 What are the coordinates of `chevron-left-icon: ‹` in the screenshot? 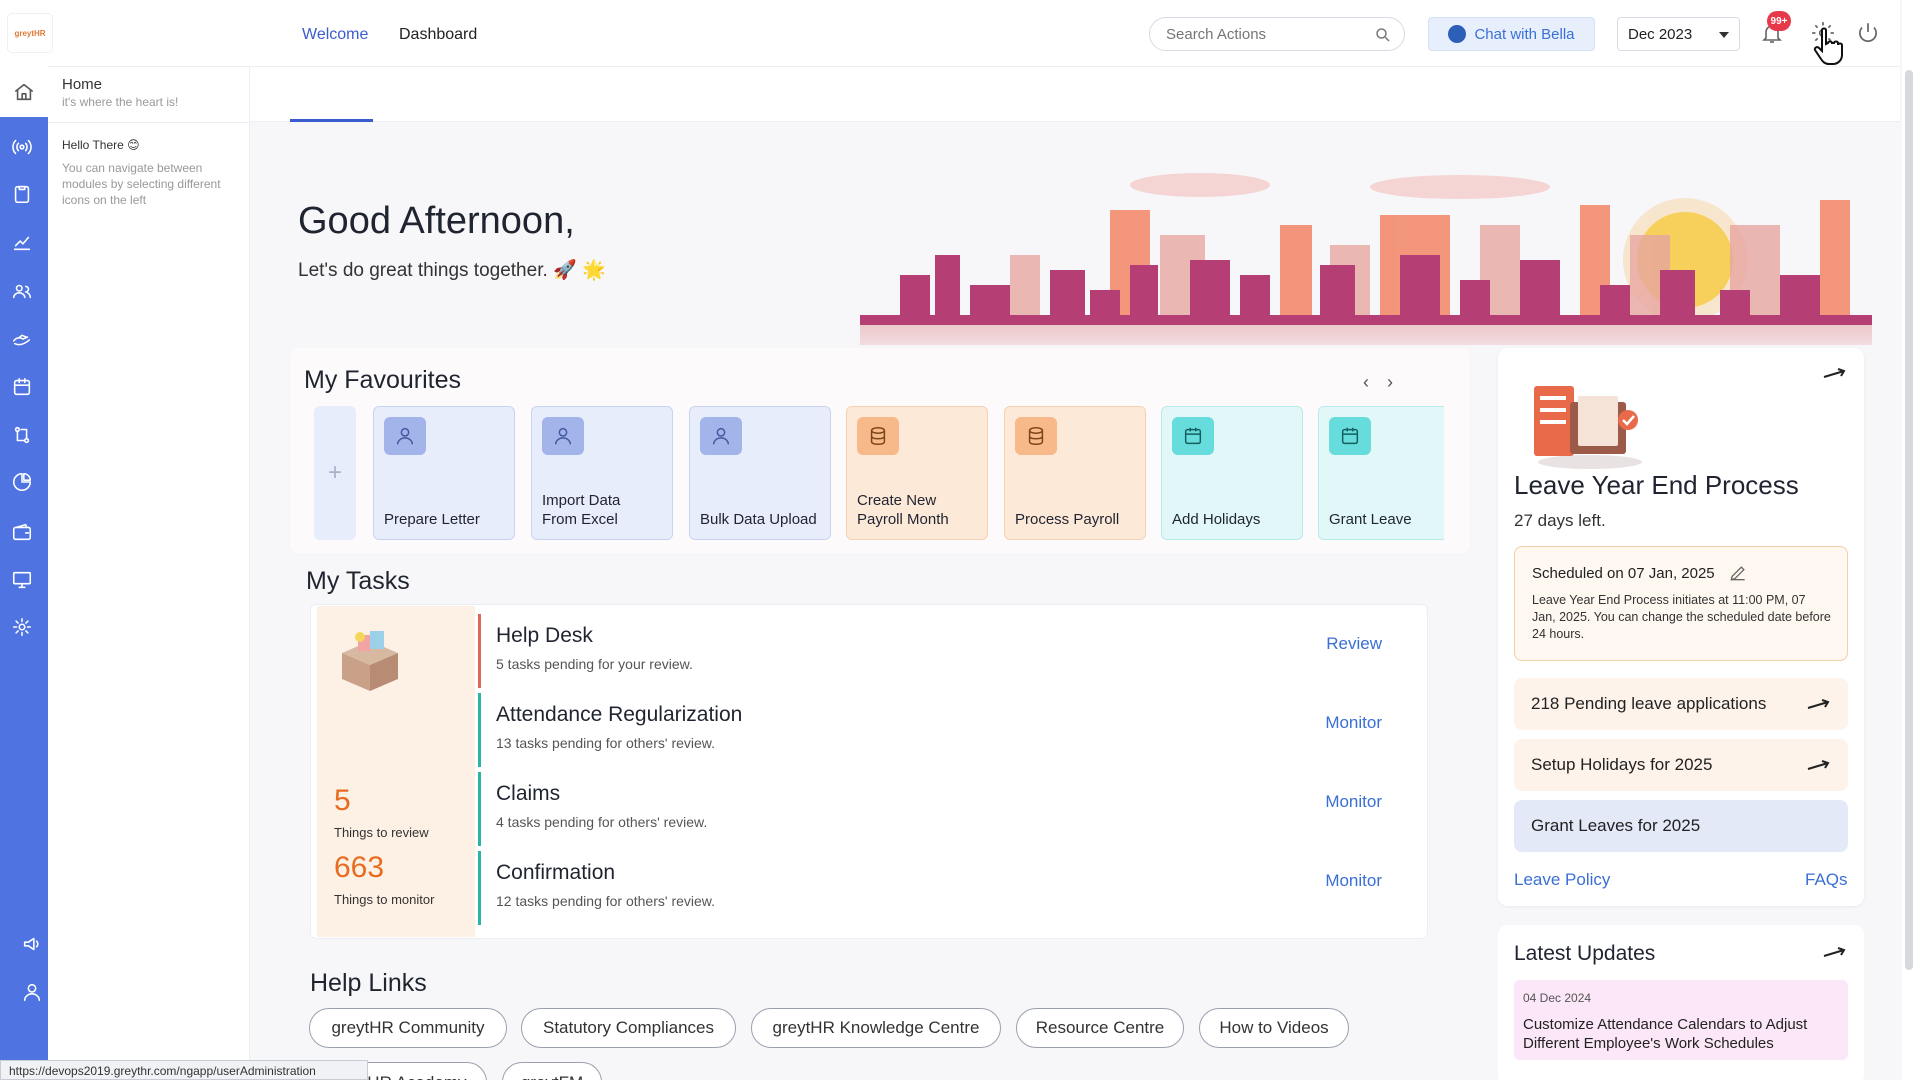 It's located at (1366, 382).